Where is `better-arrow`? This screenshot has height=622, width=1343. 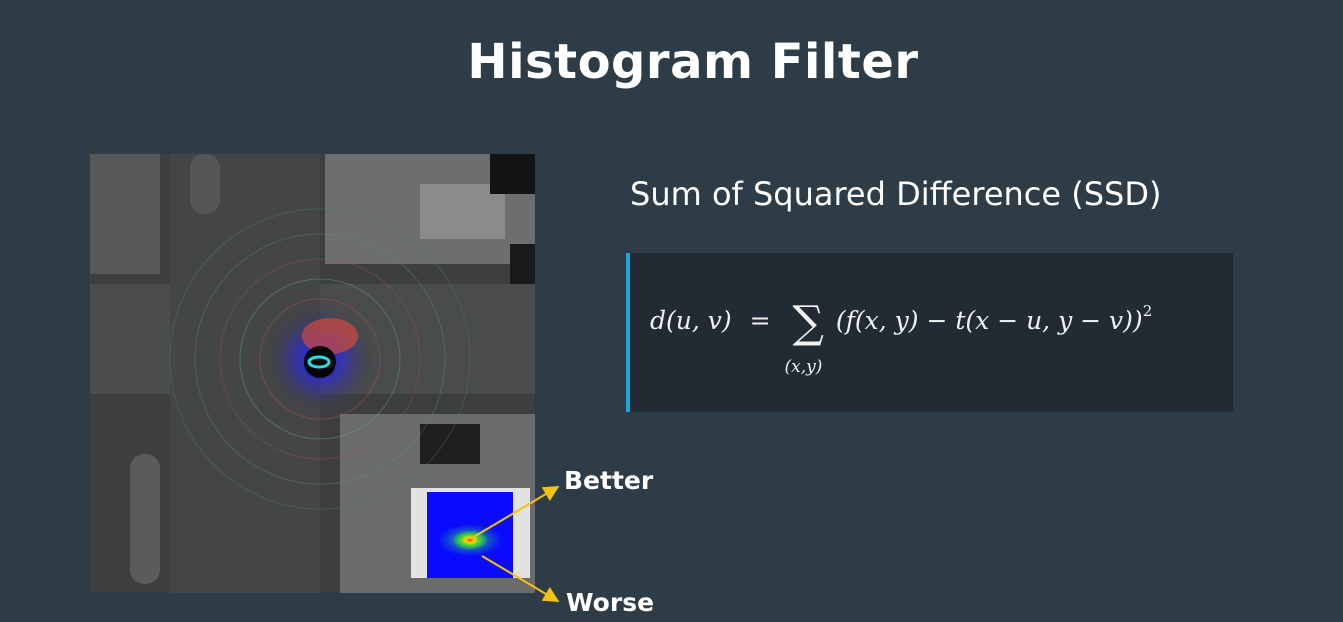
better-arrow is located at coordinates (515, 512).